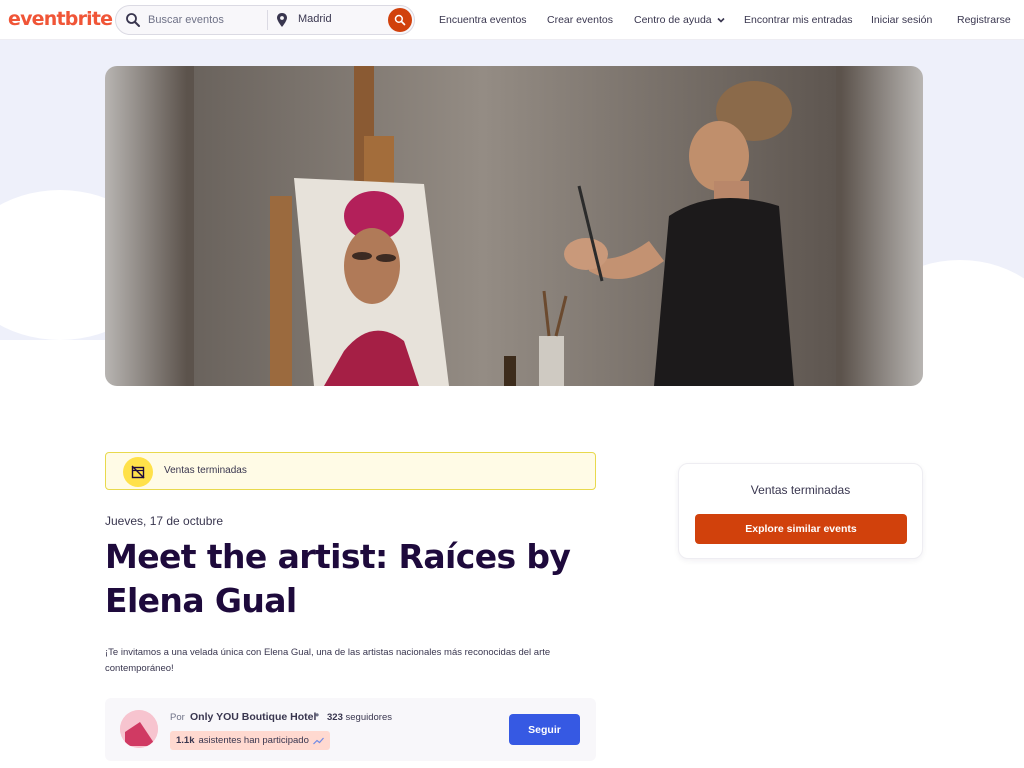 The height and width of the screenshot is (768, 1024). What do you see at coordinates (177, 717) in the screenshot?
I see `organizer-by-label: Por` at bounding box center [177, 717].